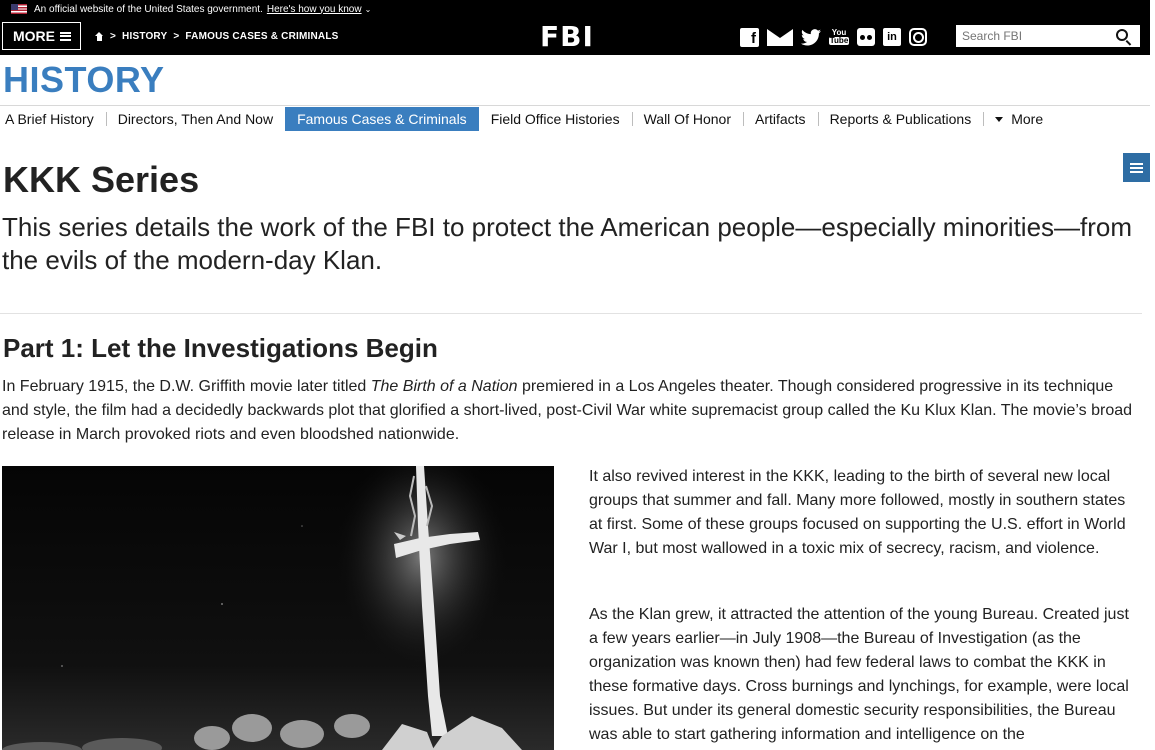 Image resolution: width=1155 pixels, height=750 pixels. I want to click on subnav-more-button: More, so click(1019, 119).